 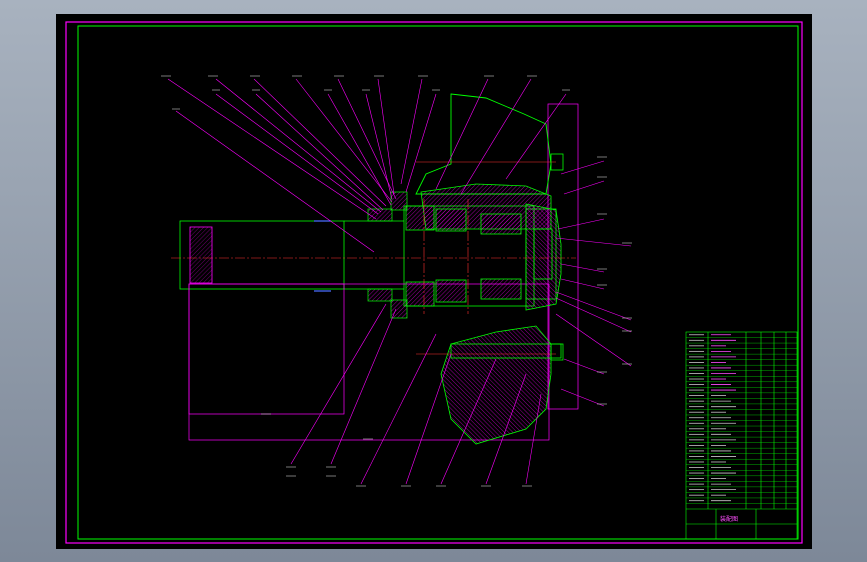 I want to click on shaft-end-hatch, so click(x=201, y=255).